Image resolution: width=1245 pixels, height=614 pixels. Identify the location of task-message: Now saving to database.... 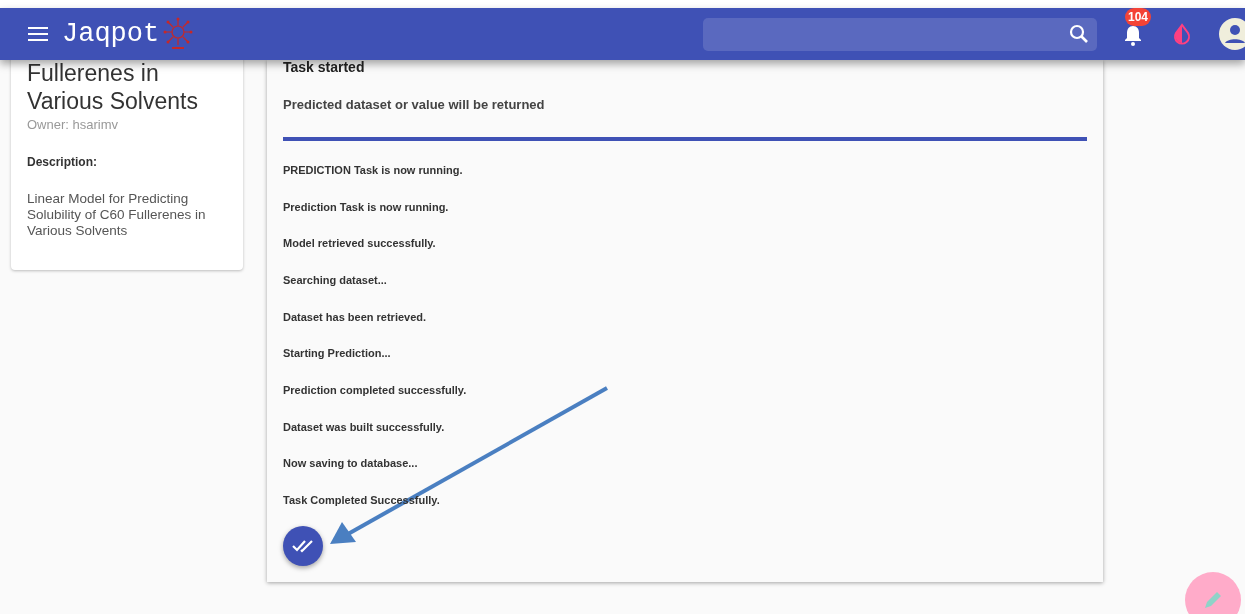
(350, 463).